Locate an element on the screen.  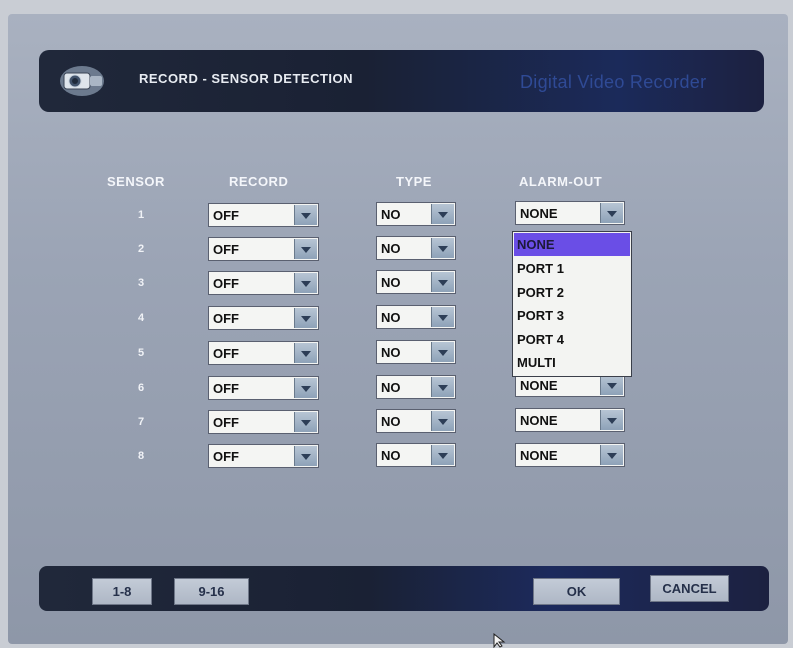
column-header-type: TYPE is located at coordinates (414, 181).